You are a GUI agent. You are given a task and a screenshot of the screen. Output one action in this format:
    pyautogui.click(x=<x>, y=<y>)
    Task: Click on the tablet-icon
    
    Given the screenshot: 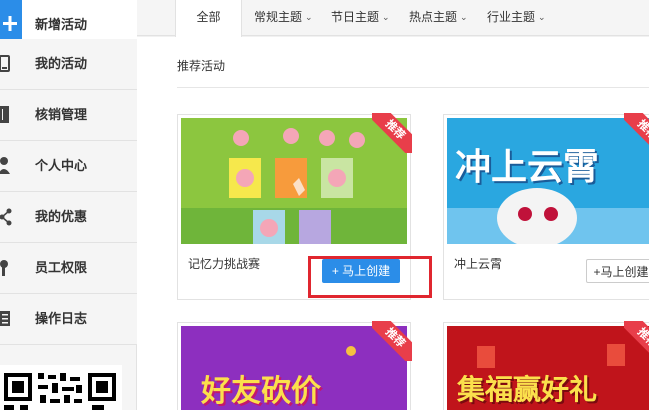 What is the action you would take?
    pyautogui.click(x=11, y=64)
    